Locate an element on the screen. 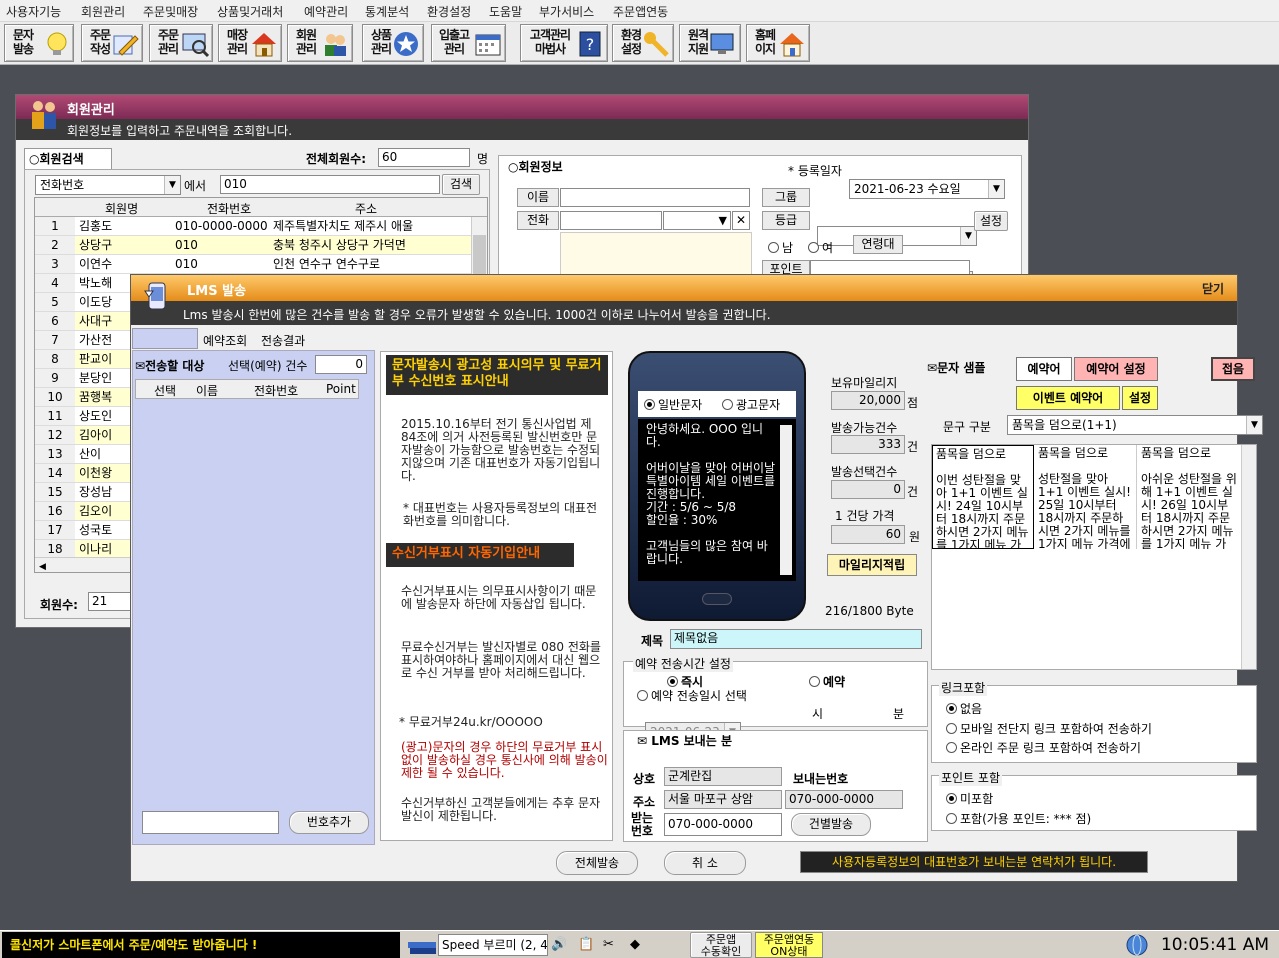 This screenshot has width=1279, height=958. search-field-select: 전화번호 ▼ is located at coordinates (108, 185).